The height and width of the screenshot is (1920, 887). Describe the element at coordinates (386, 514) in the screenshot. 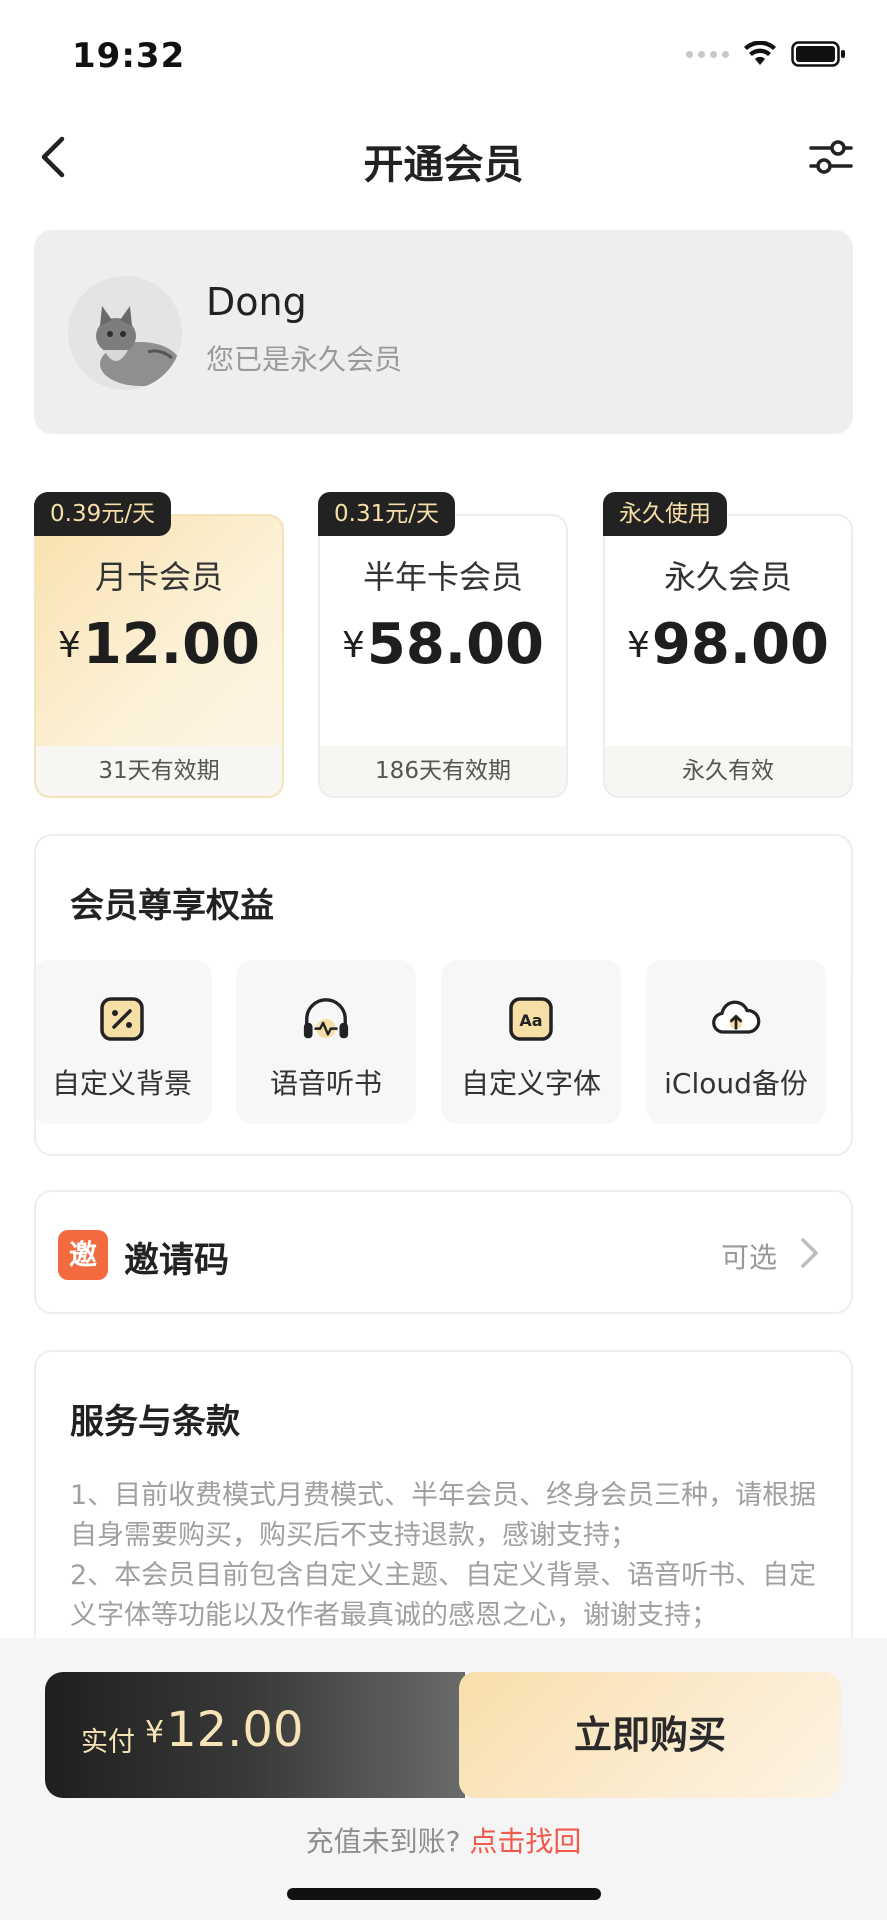

I see `plan-tag-half-year: 0.31元/天` at that location.